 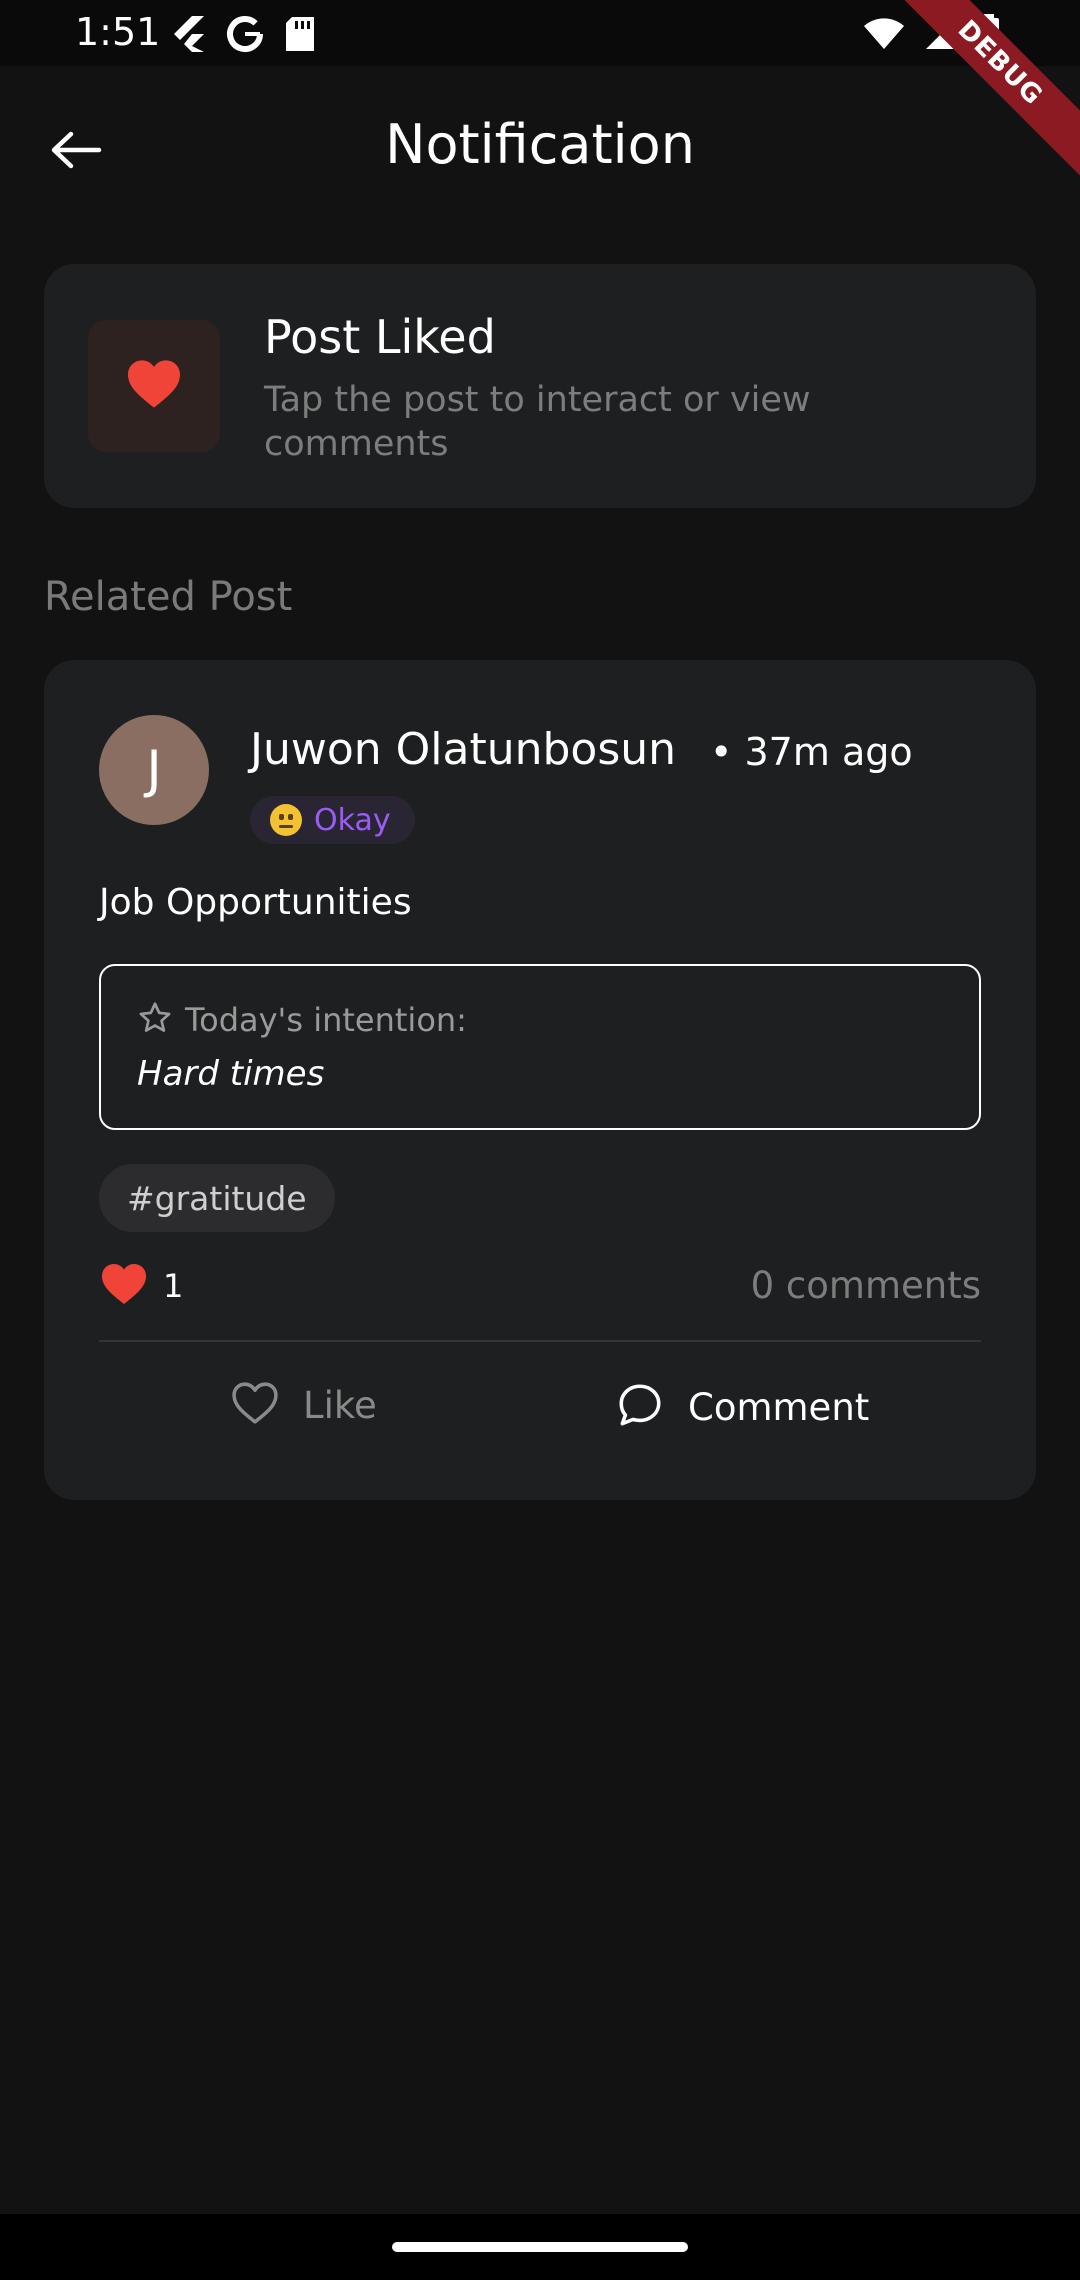 What do you see at coordinates (540, 1047) in the screenshot?
I see `intention-box: Today's intention: Hard times` at bounding box center [540, 1047].